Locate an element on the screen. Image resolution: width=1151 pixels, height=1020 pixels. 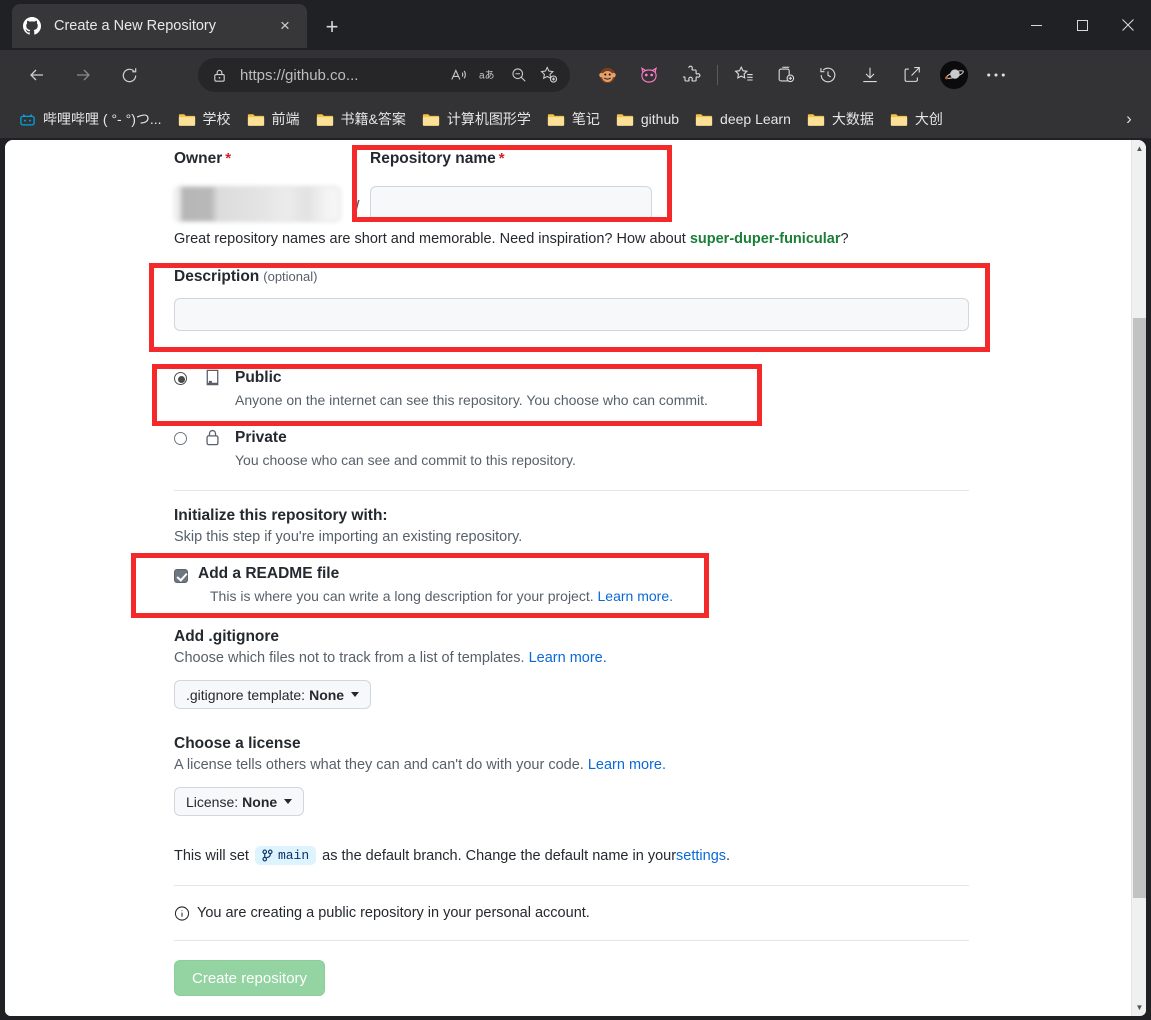
readme-learn-more-link: Learn more. is located at coordinates (635, 596).